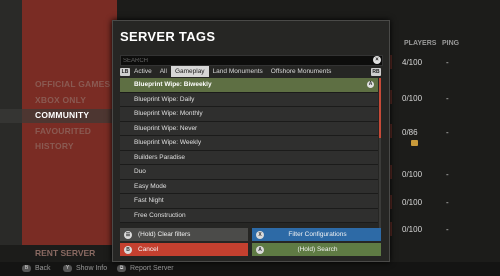 The image size is (500, 276). I want to click on show-info-label: Show Info, so click(92, 268).